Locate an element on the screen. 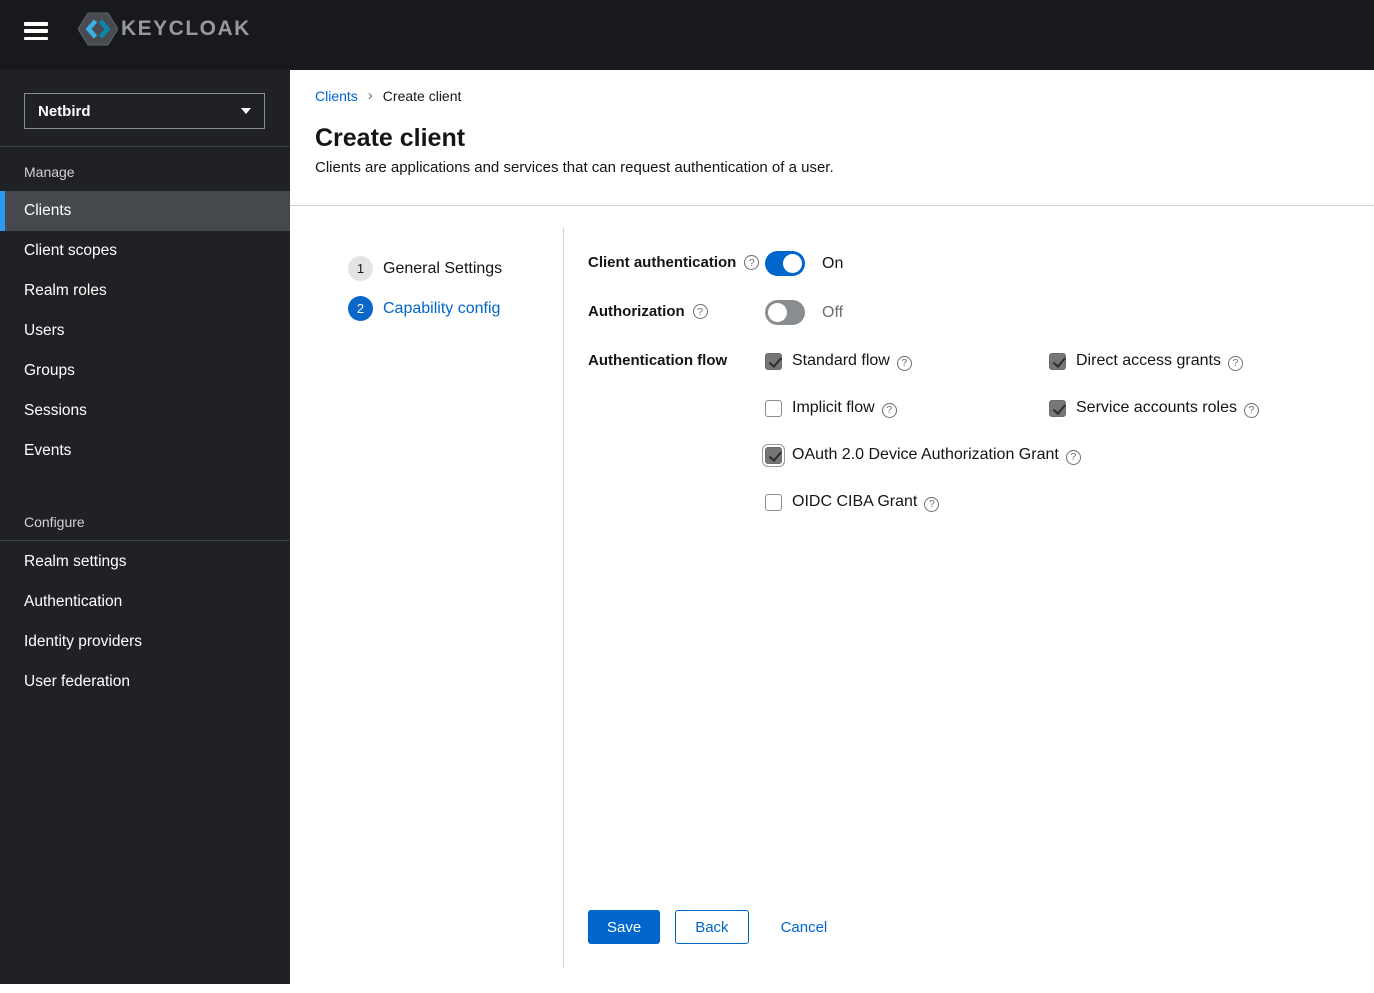 The height and width of the screenshot is (993, 1374). checkbox-direct-access-grants: Direct access grants is located at coordinates (1154, 361).